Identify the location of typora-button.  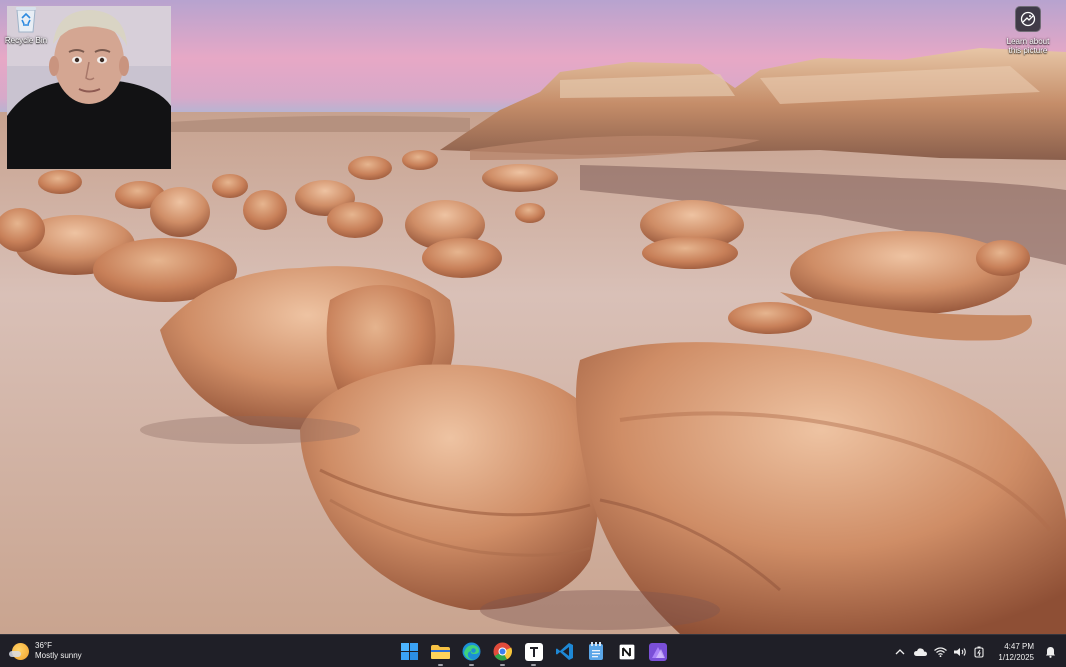
(533, 653).